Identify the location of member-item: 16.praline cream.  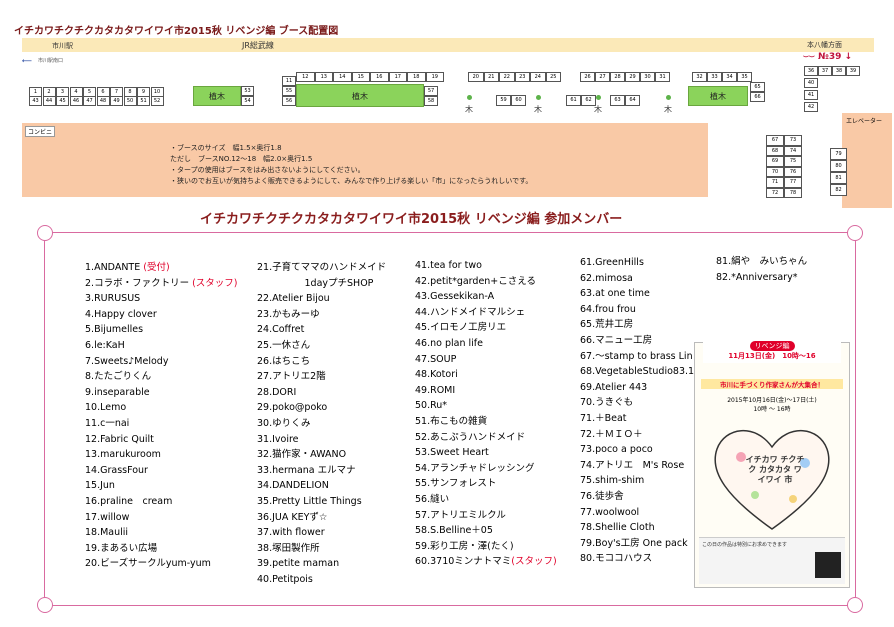
(129, 501).